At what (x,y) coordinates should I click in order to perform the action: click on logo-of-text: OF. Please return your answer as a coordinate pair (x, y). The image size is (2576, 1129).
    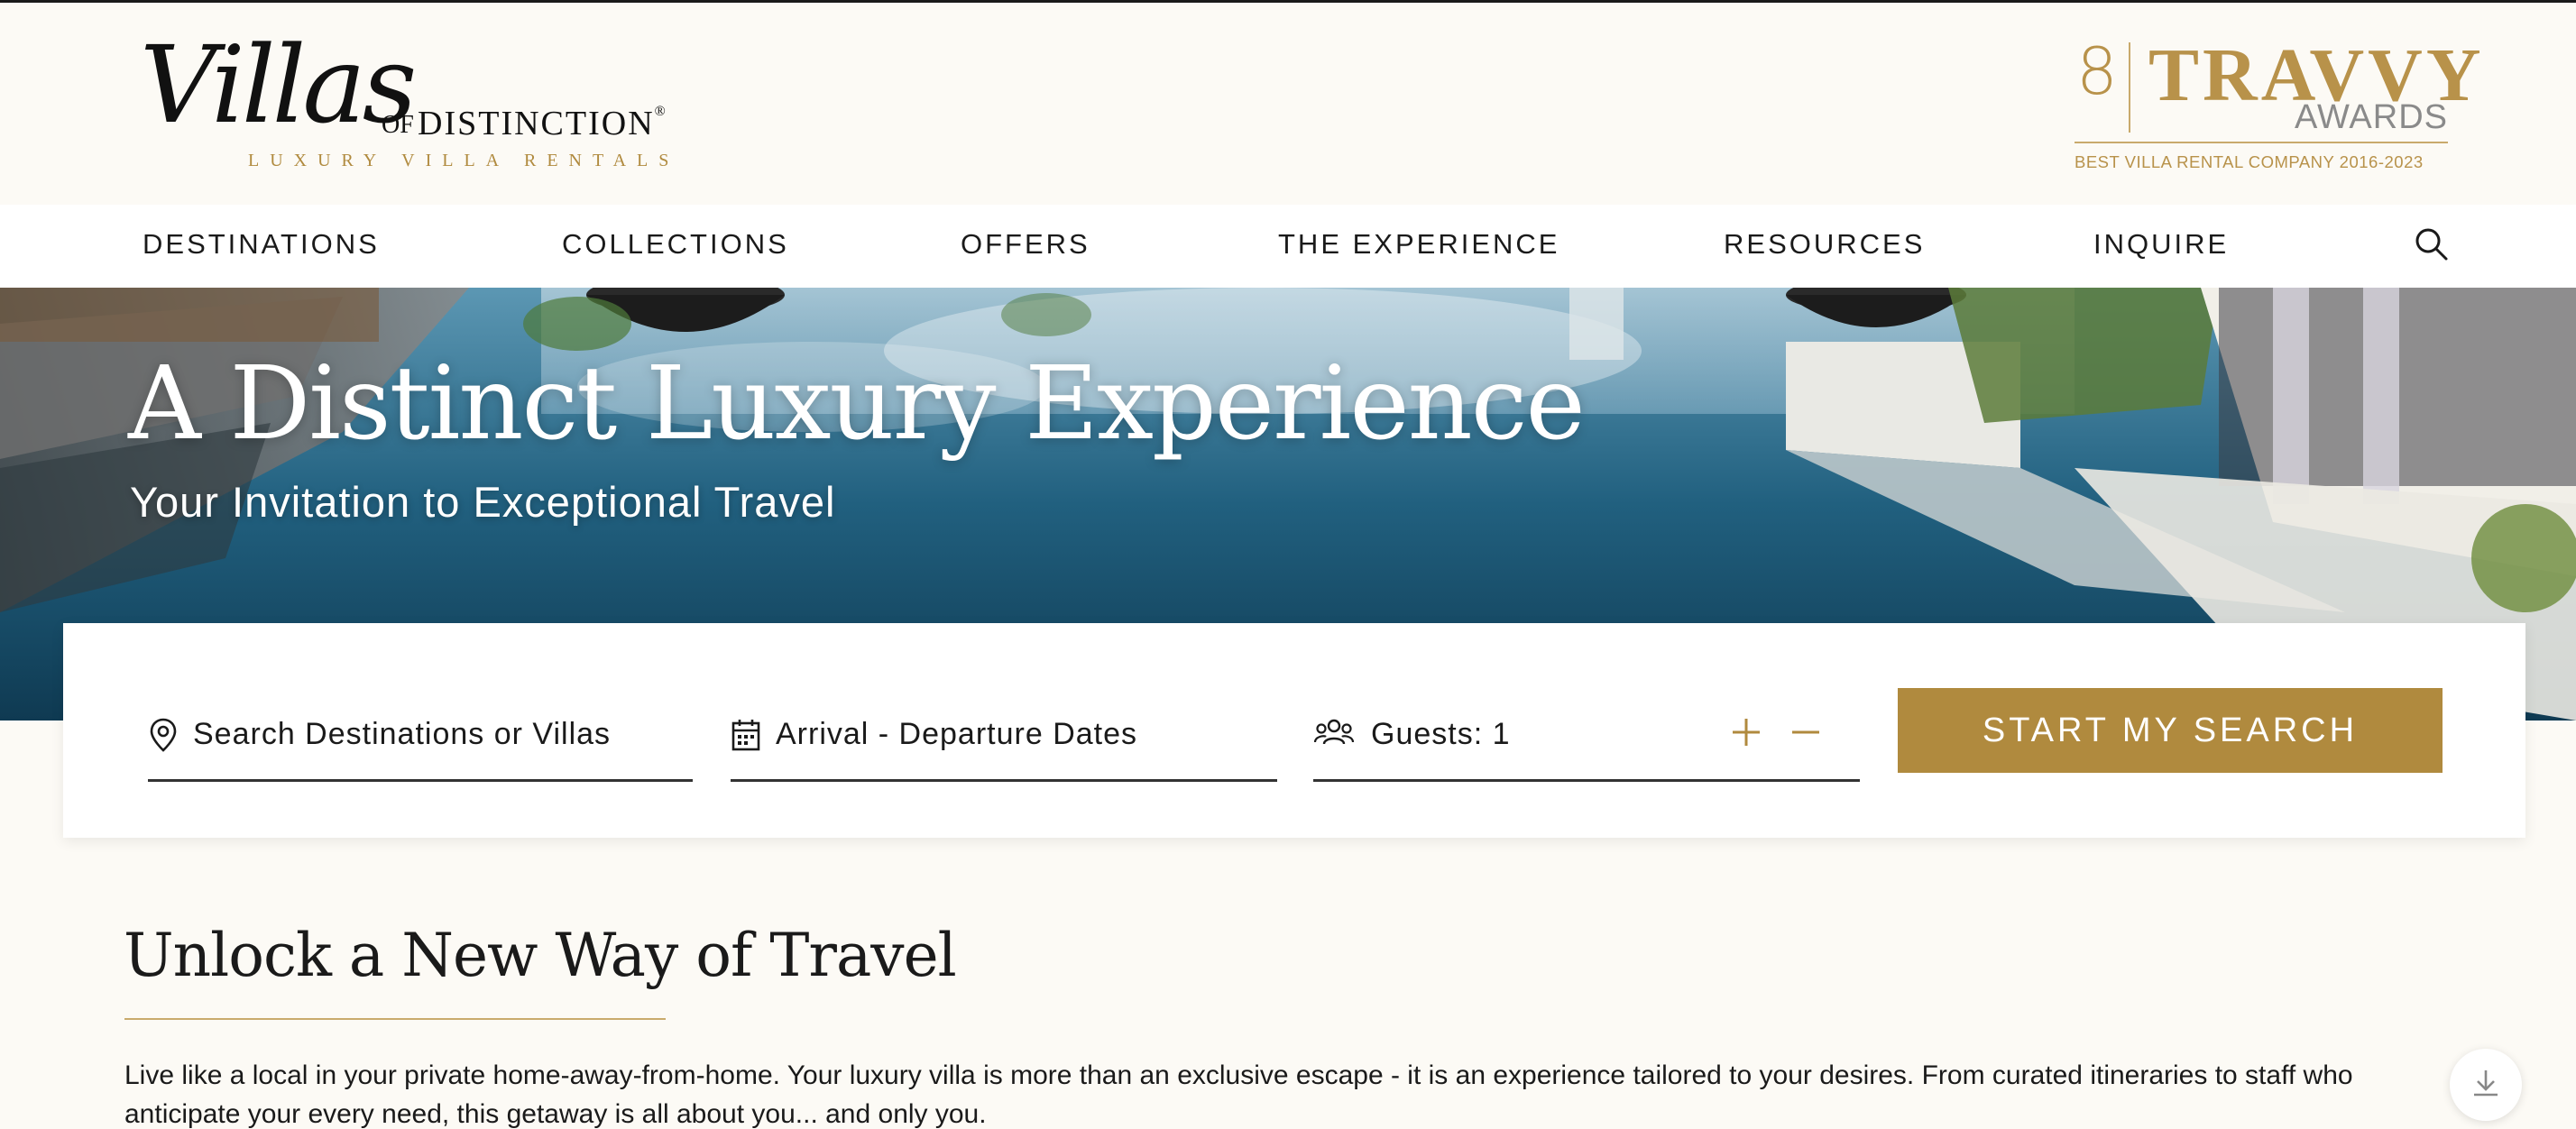
    Looking at the image, I should click on (398, 125).